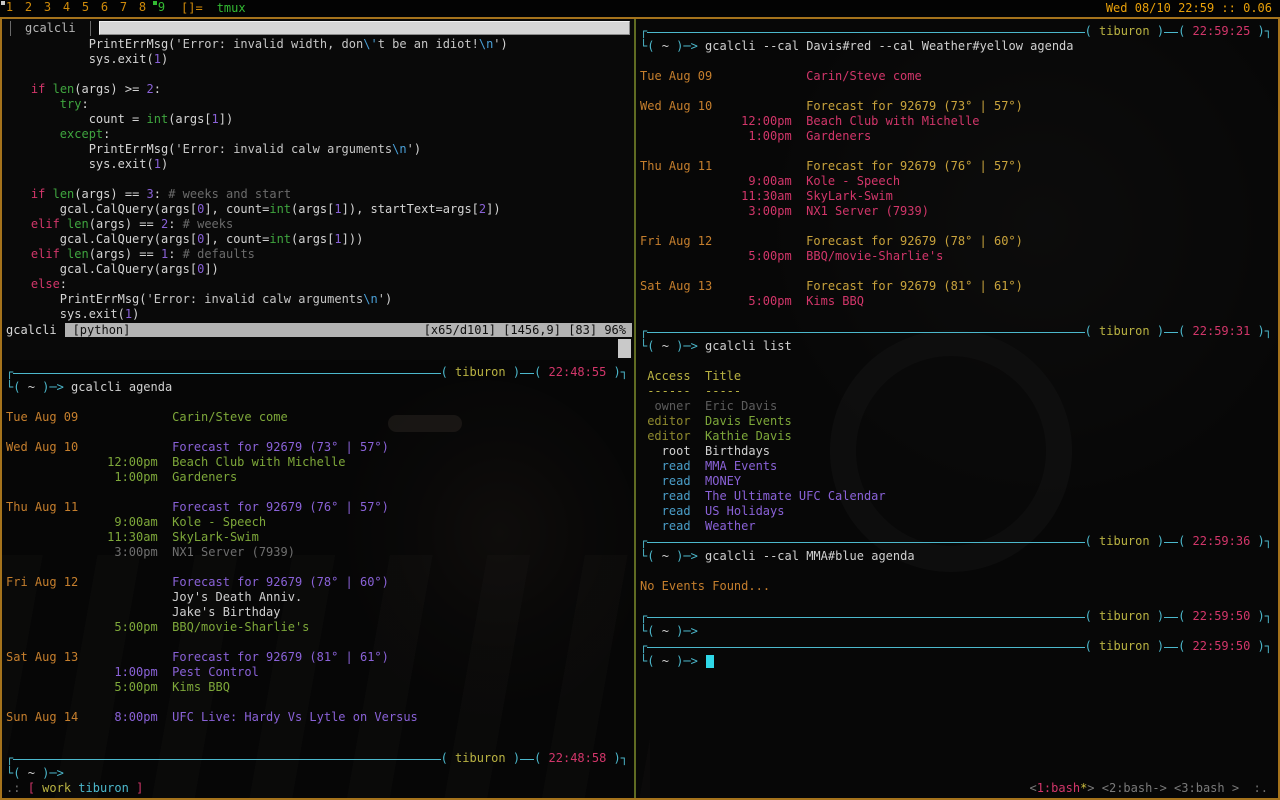  Describe the element at coordinates (741, 406) in the screenshot. I see `title-cell: Eric Davis` at that location.